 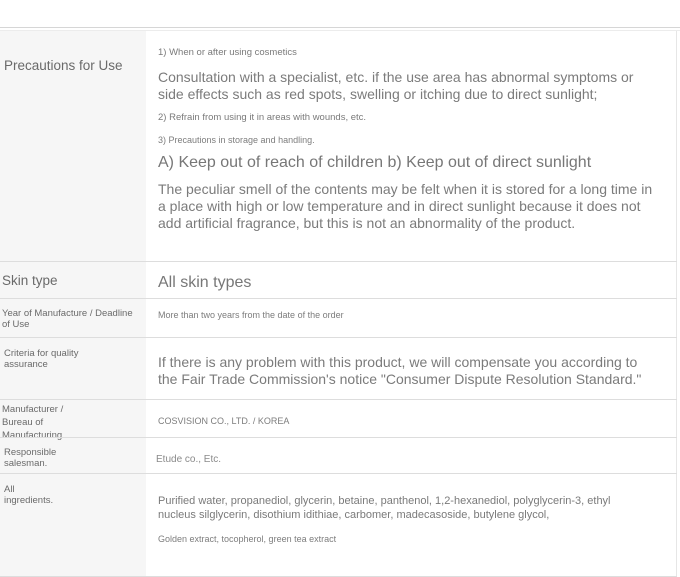 I want to click on ingredients-label: All ingredients., so click(x=29, y=495).